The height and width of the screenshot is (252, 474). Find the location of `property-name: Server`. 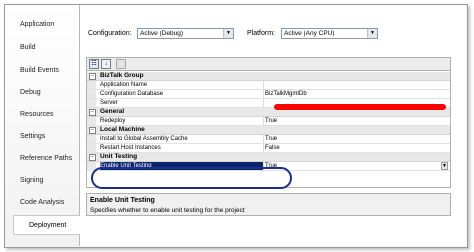

property-name: Server is located at coordinates (182, 103).